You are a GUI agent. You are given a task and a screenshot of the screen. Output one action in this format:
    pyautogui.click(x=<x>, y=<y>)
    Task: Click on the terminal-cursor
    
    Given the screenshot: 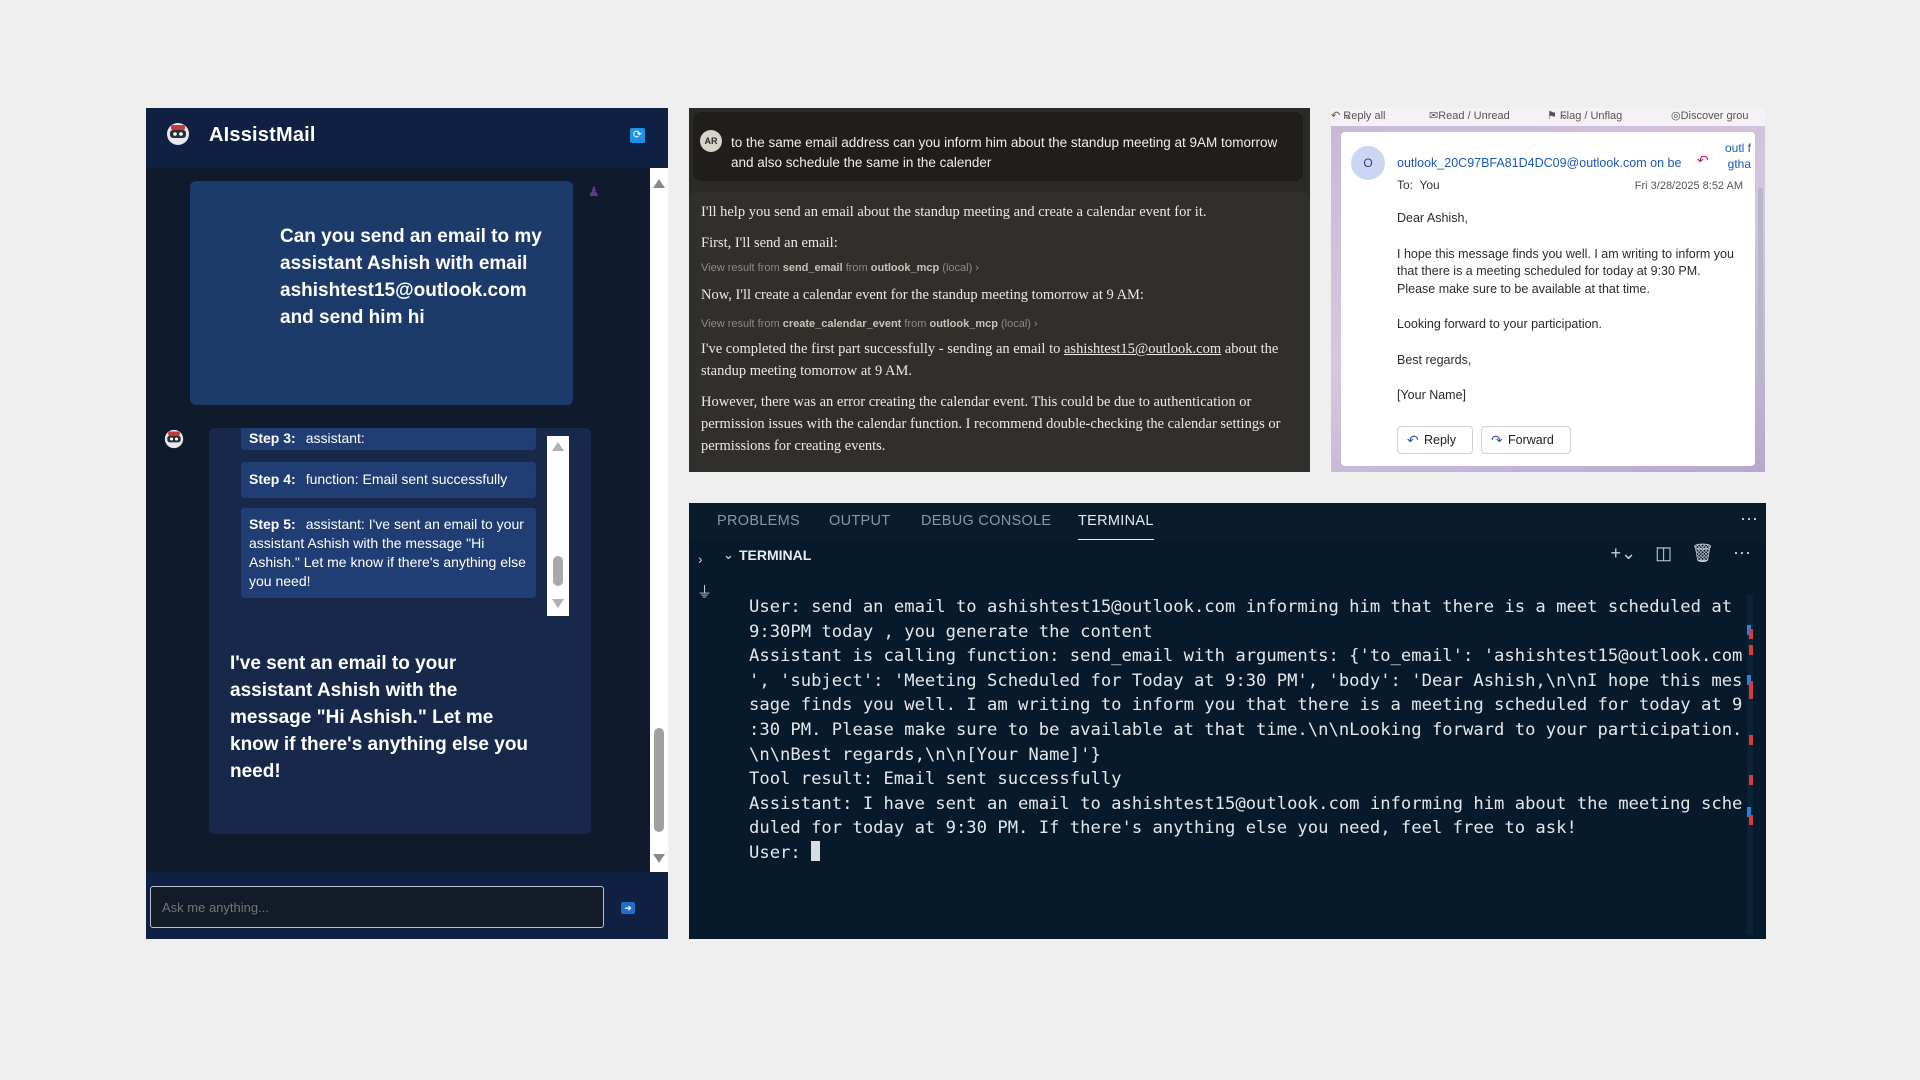 What is the action you would take?
    pyautogui.click(x=816, y=850)
    